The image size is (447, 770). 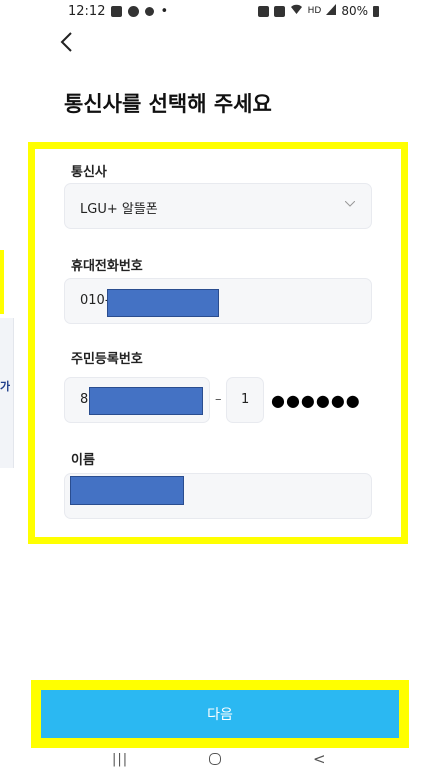 What do you see at coordinates (150, 11) in the screenshot?
I see `accessibility-icon` at bounding box center [150, 11].